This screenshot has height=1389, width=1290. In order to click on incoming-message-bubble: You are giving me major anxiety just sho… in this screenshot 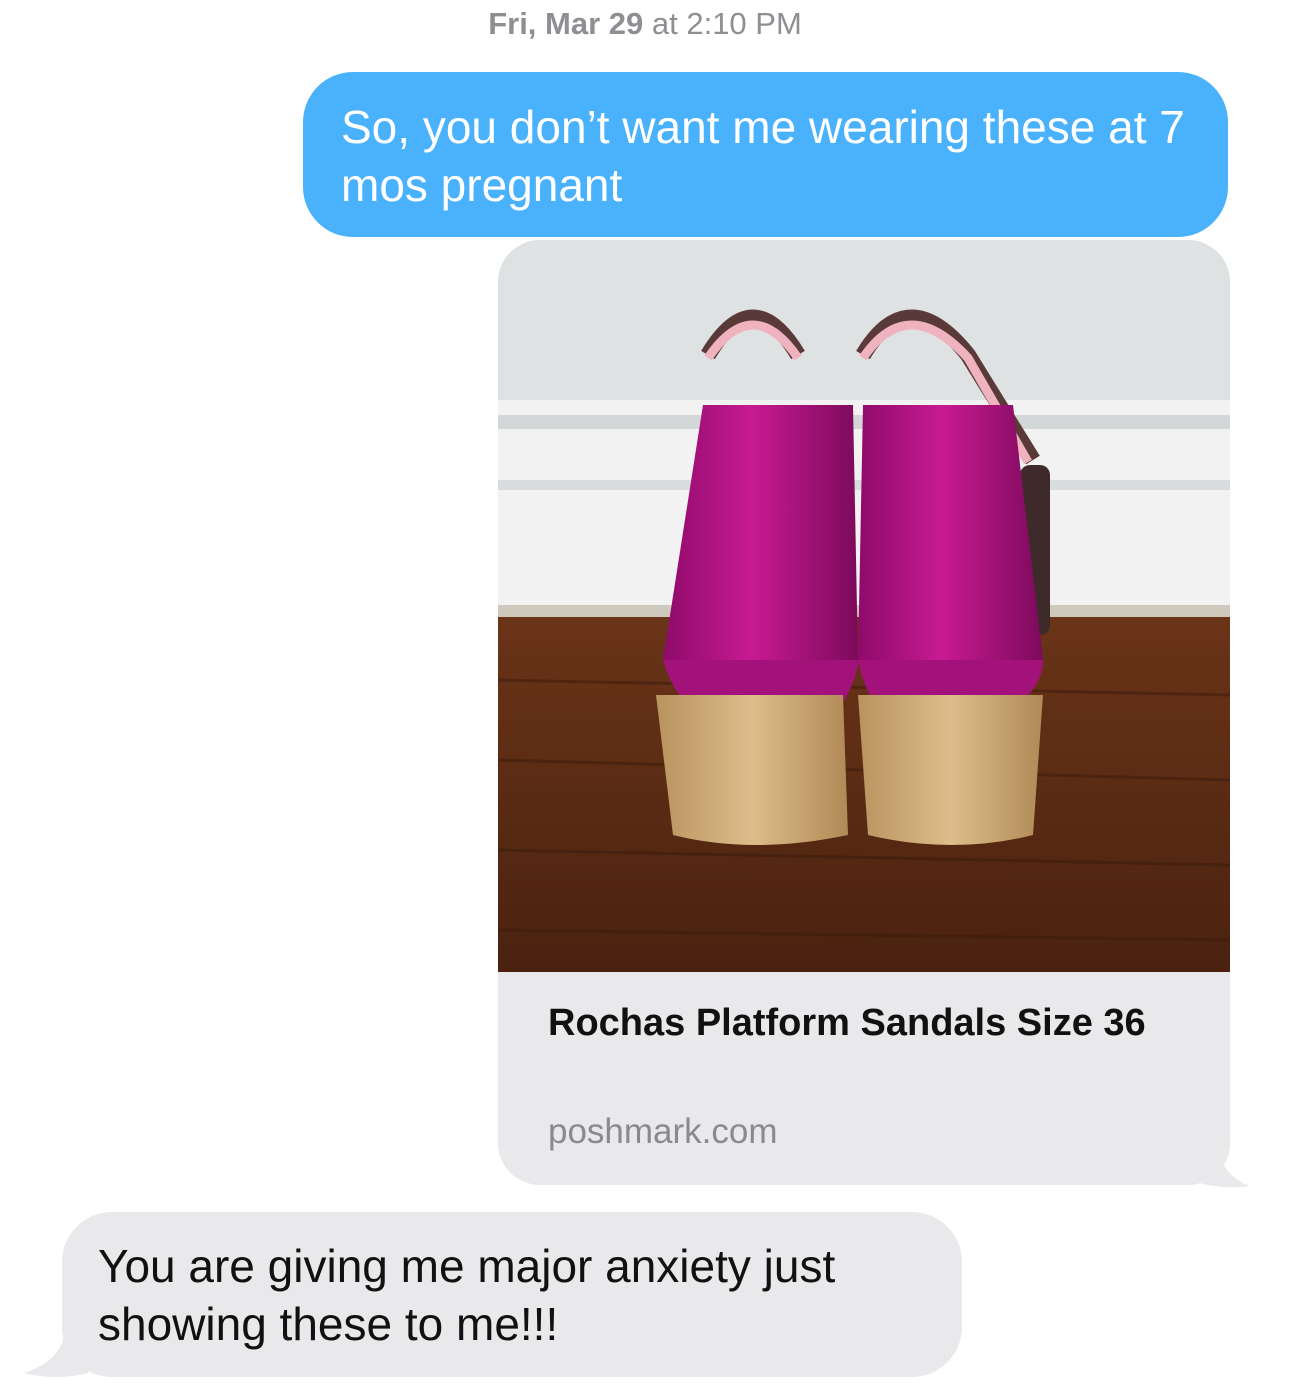, I will do `click(512, 1294)`.